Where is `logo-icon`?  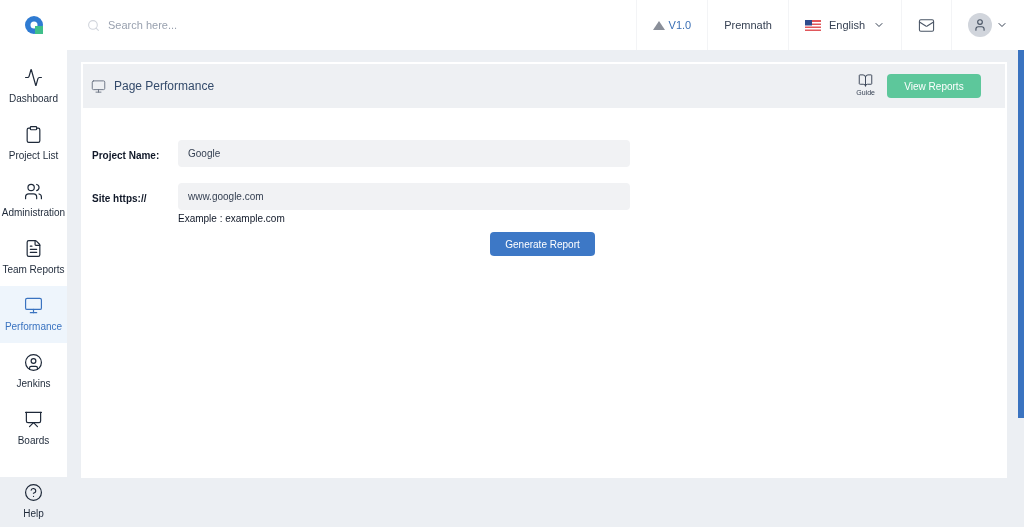 logo-icon is located at coordinates (33, 25).